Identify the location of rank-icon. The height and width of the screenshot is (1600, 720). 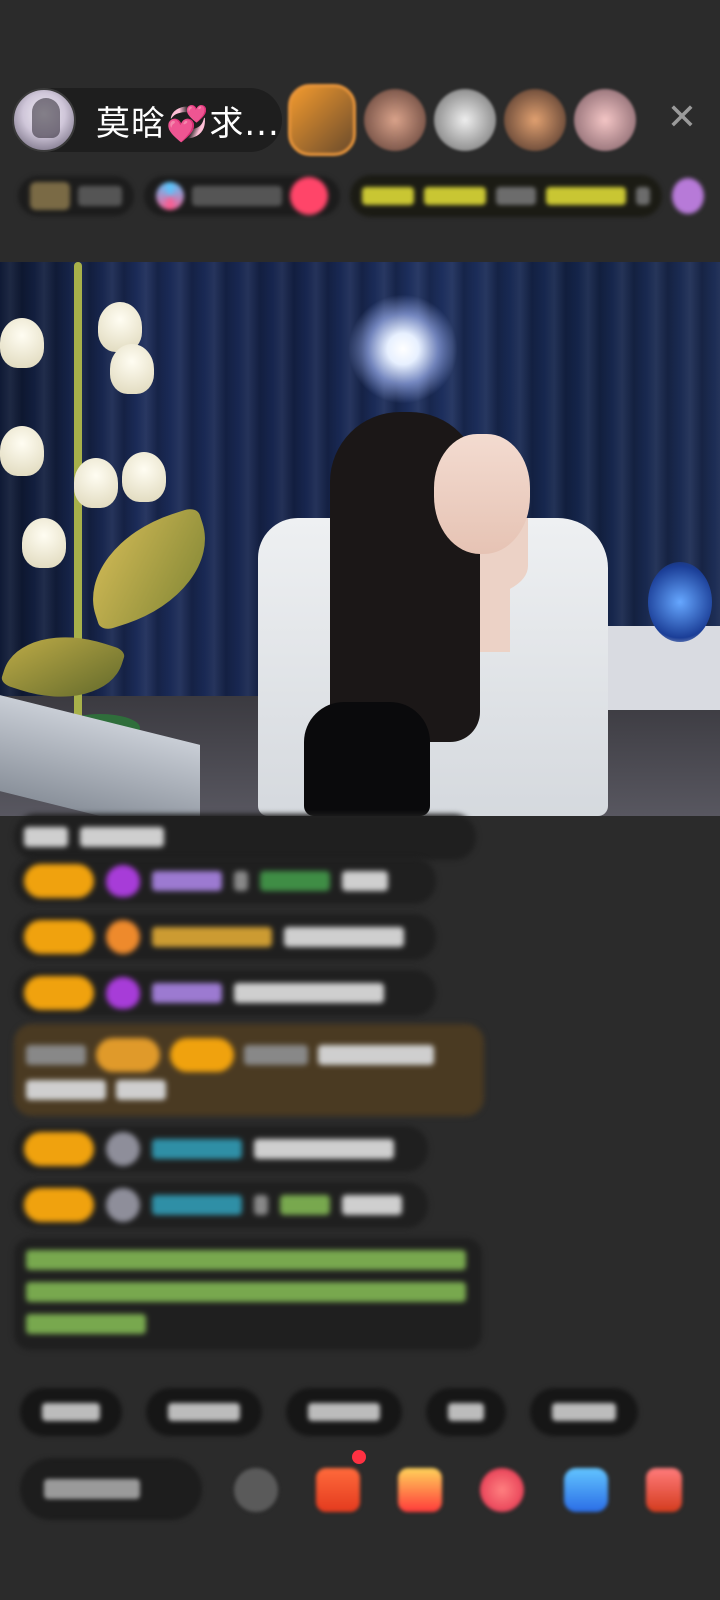
(50, 196).